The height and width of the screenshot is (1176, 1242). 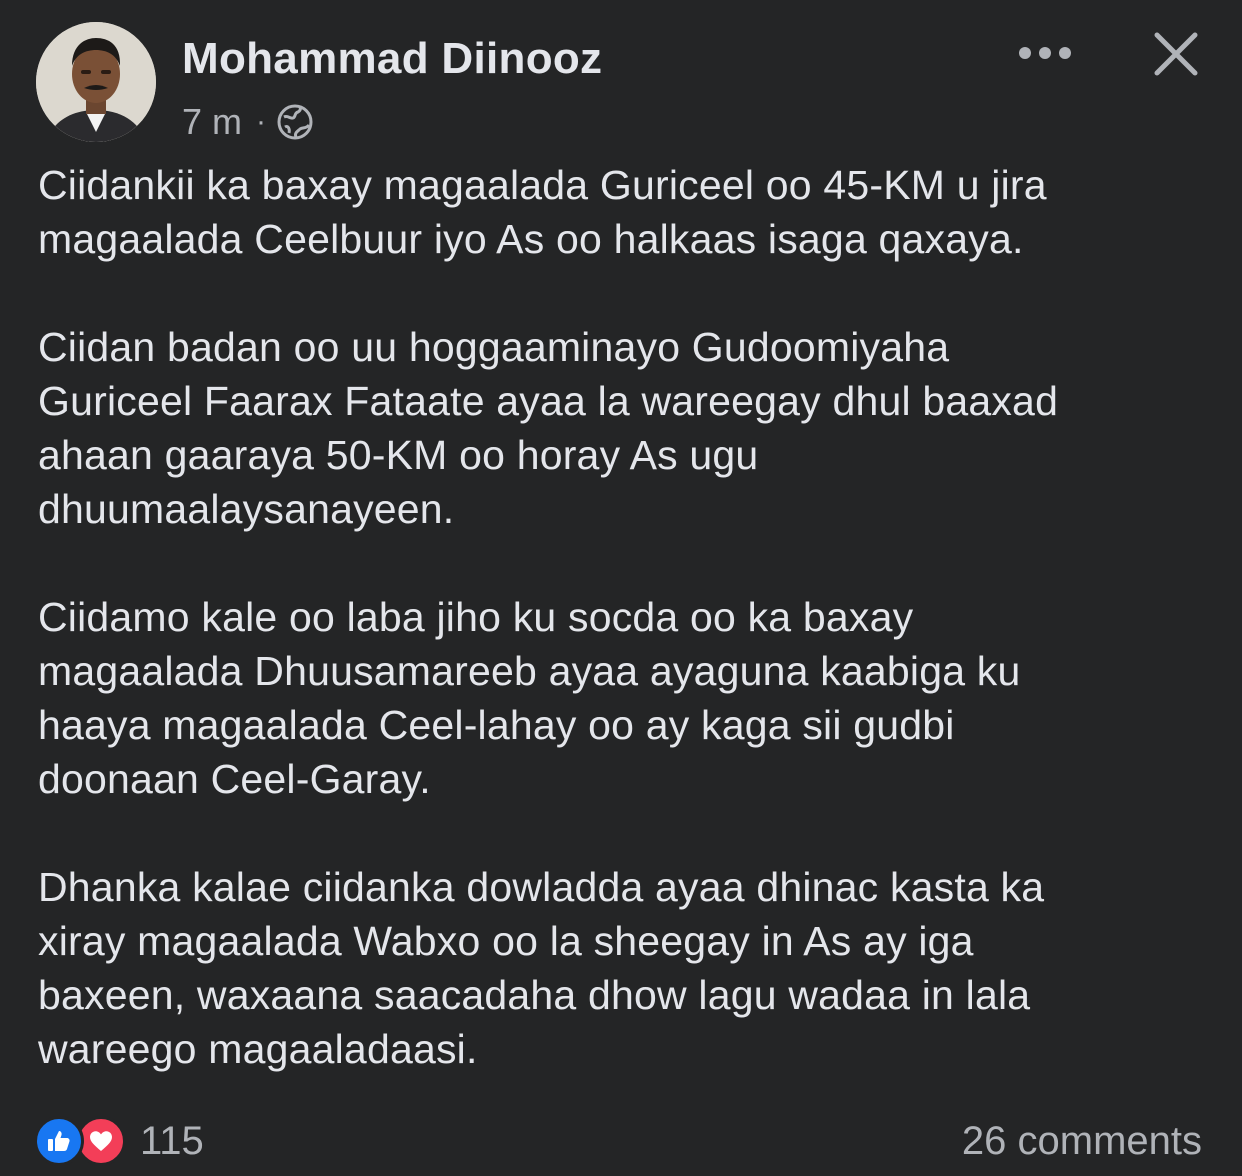 I want to click on close-icon, so click(x=1176, y=54).